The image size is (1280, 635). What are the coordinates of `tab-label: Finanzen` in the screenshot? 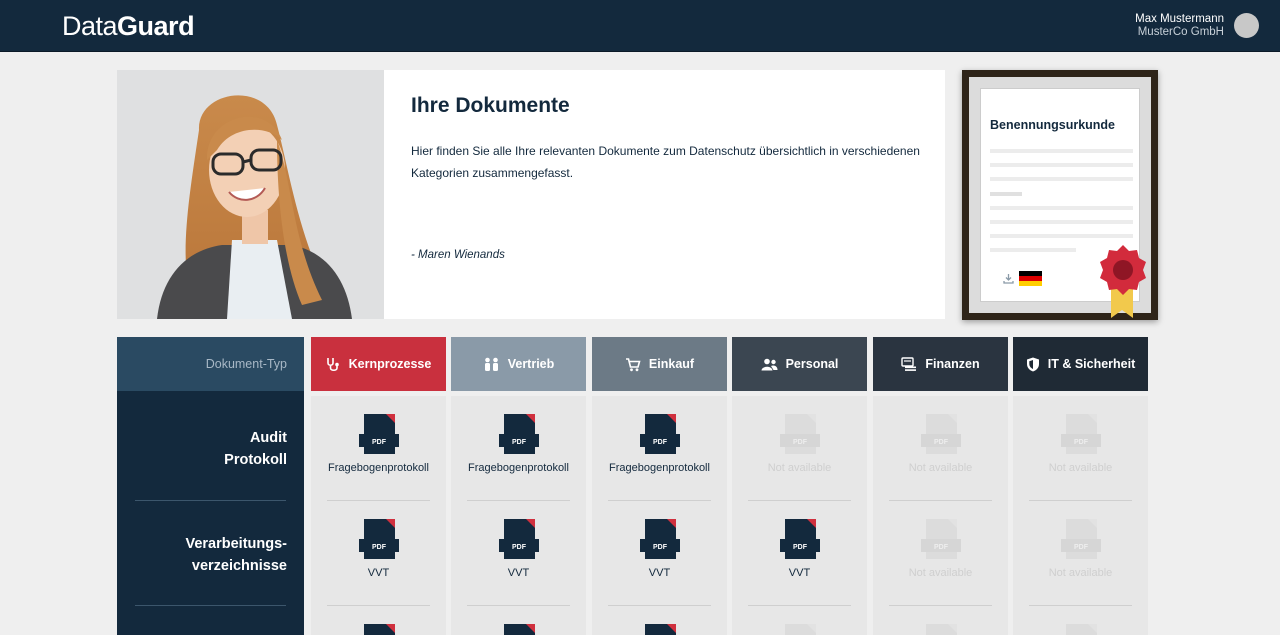 It's located at (952, 364).